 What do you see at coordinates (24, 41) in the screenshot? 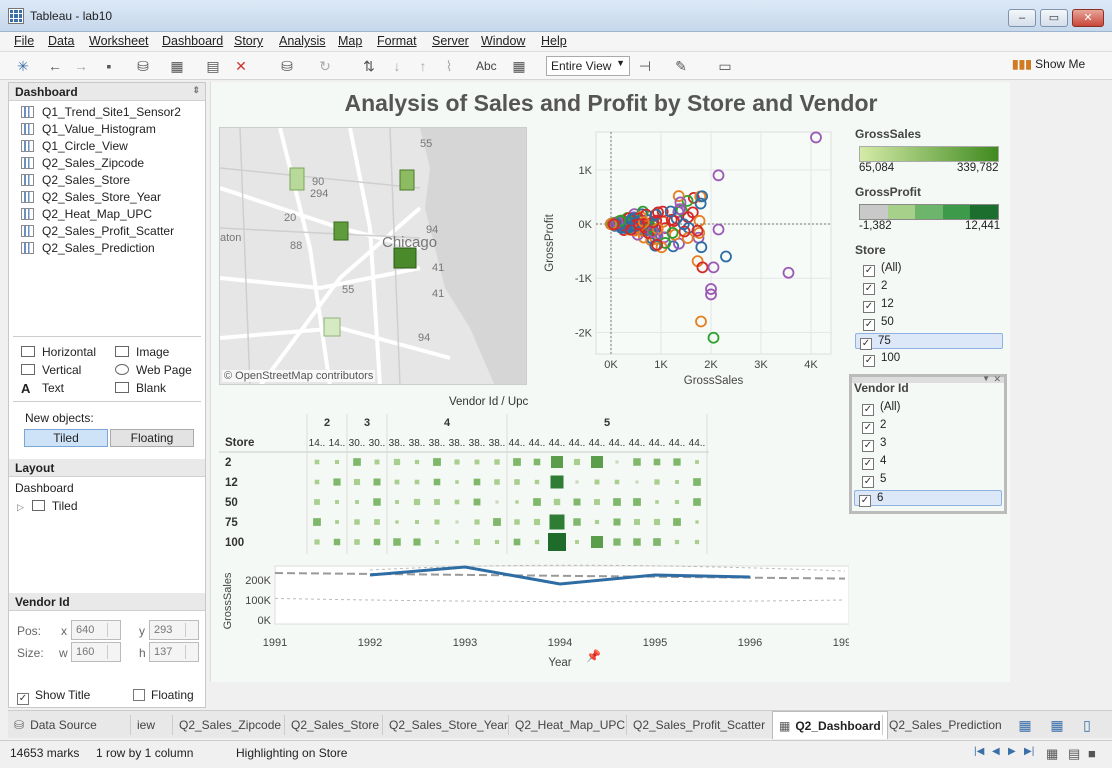
I see `menu-file: File` at bounding box center [24, 41].